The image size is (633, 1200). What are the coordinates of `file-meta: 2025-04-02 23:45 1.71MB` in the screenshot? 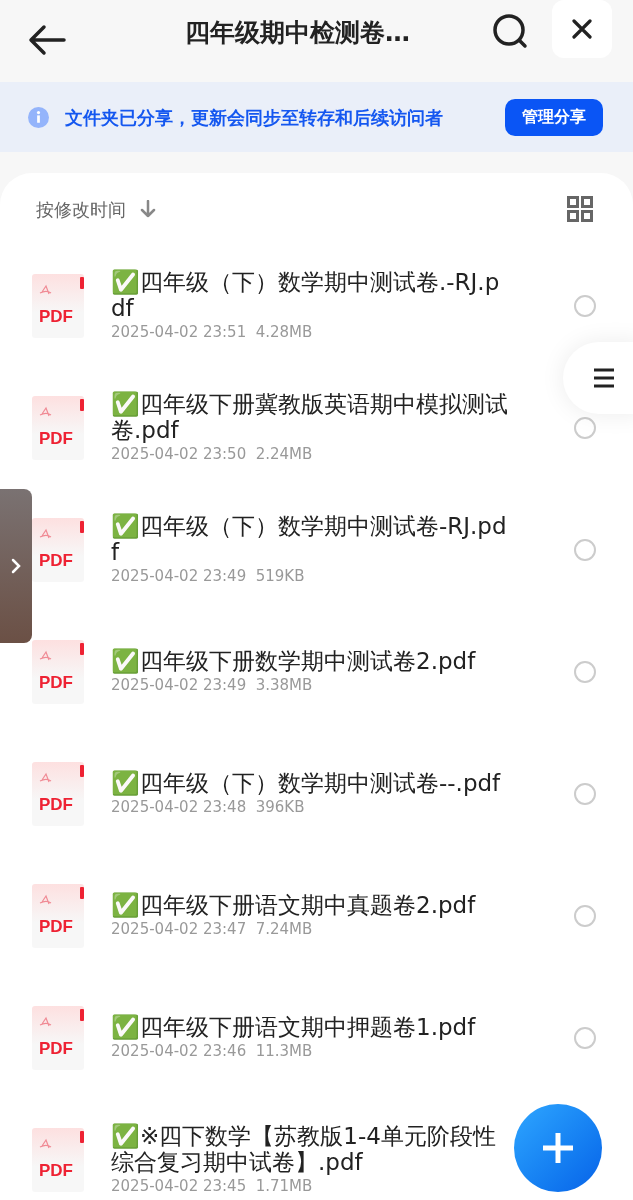 It's located at (212, 1186).